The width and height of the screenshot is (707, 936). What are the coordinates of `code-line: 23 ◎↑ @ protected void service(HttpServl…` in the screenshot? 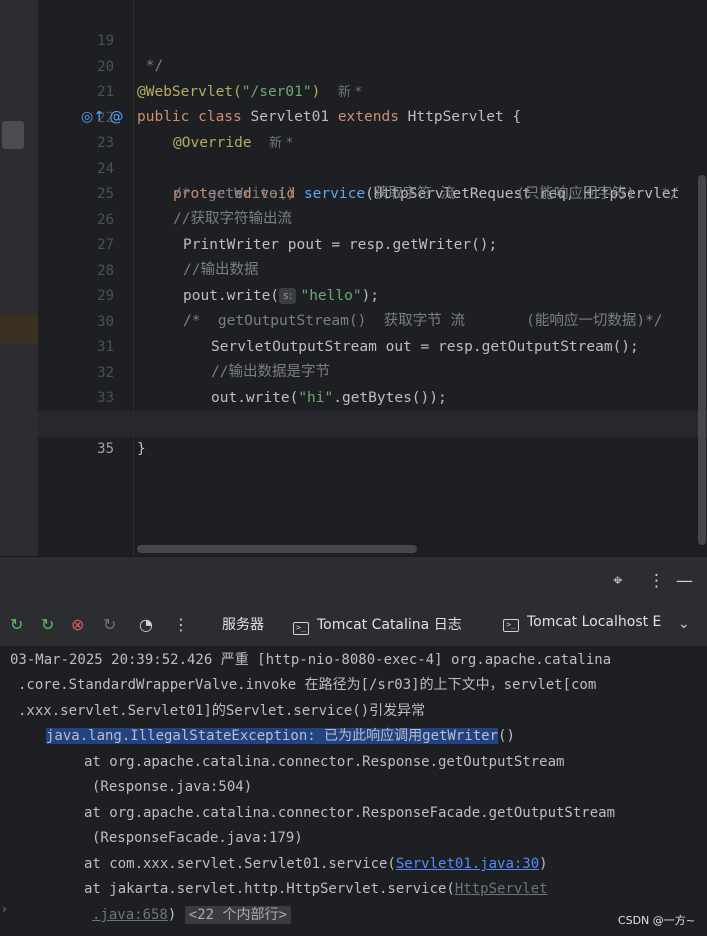 It's located at (372, 153).